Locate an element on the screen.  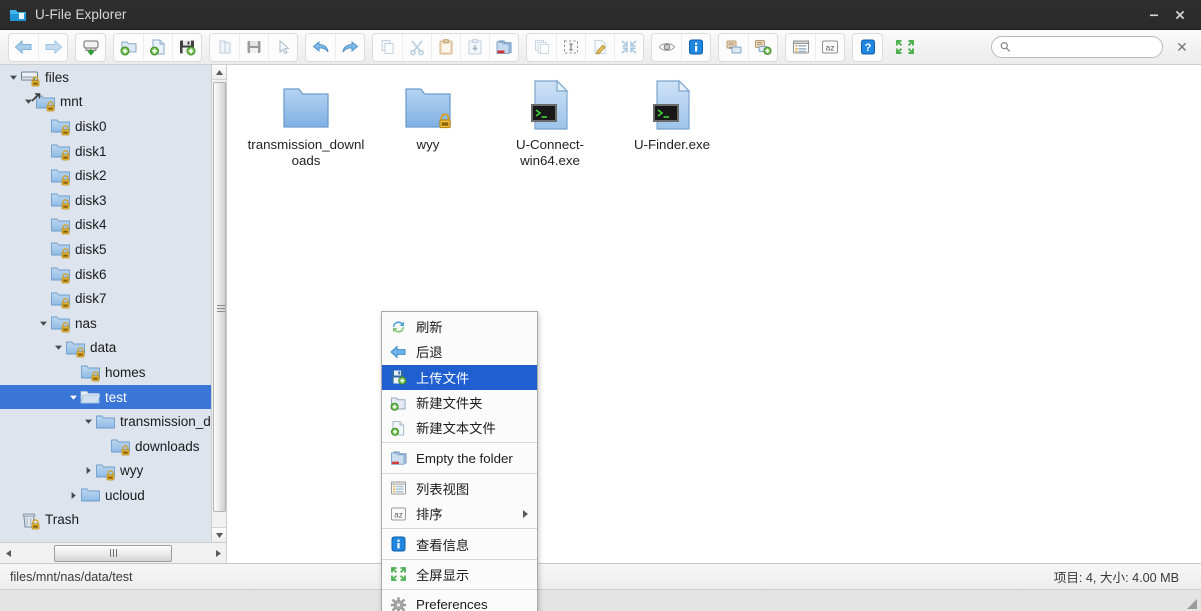
copy-button is located at coordinates (387, 47).